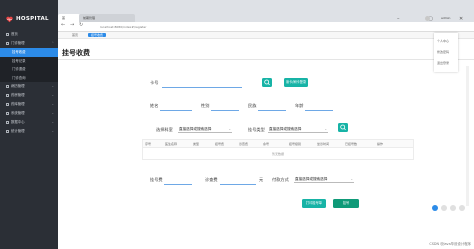 This screenshot has width=474, height=249. Describe the element at coordinates (72, 25) in the screenshot. I see `forward-icon: →` at that location.